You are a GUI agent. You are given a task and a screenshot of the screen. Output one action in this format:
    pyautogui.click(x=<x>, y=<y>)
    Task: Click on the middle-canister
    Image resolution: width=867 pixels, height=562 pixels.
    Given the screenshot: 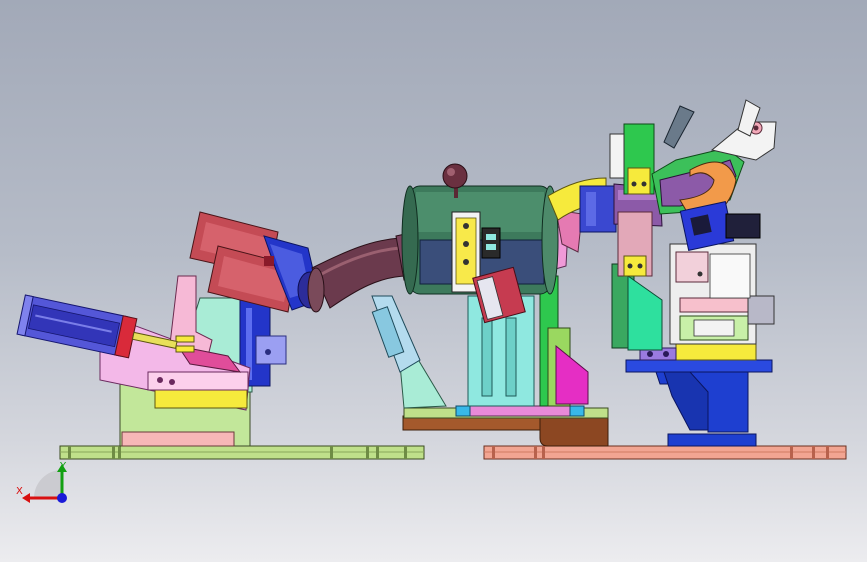 What is the action you would take?
    pyautogui.click(x=480, y=243)
    